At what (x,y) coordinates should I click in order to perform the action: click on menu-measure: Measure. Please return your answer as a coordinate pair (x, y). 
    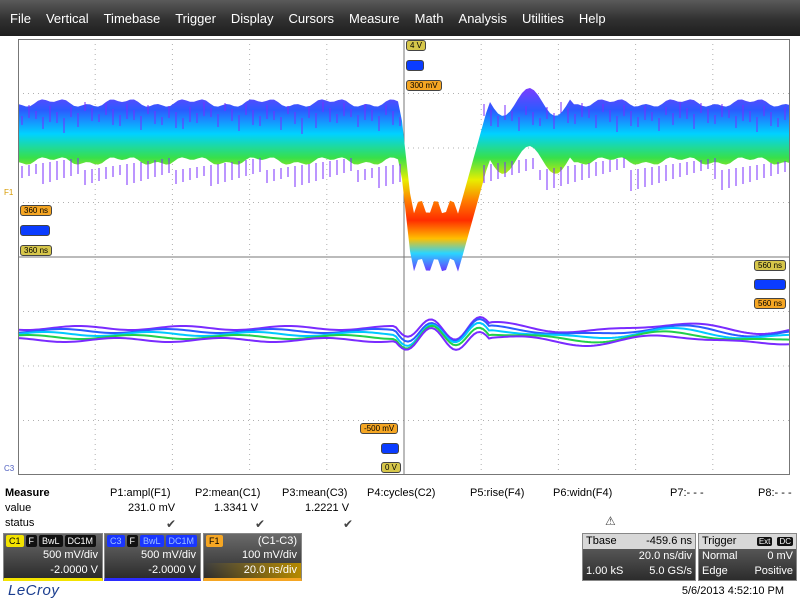
    Looking at the image, I should click on (374, 18).